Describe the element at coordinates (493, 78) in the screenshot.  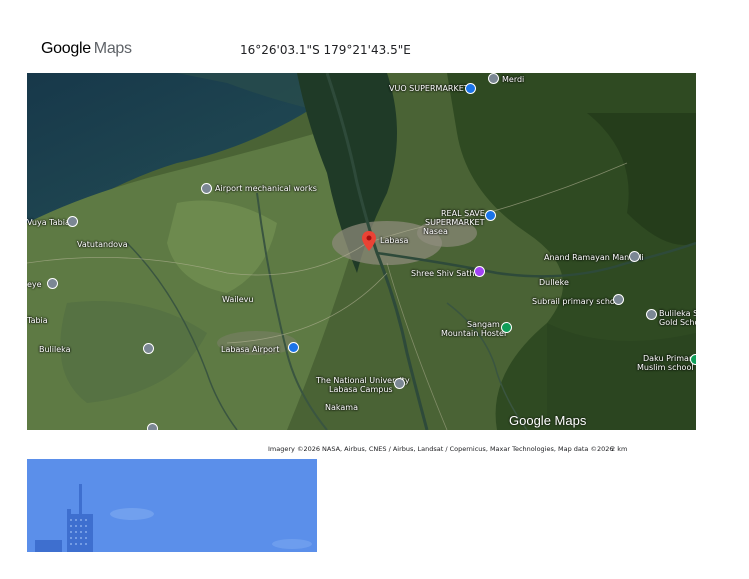
I see `merdi-marker` at that location.